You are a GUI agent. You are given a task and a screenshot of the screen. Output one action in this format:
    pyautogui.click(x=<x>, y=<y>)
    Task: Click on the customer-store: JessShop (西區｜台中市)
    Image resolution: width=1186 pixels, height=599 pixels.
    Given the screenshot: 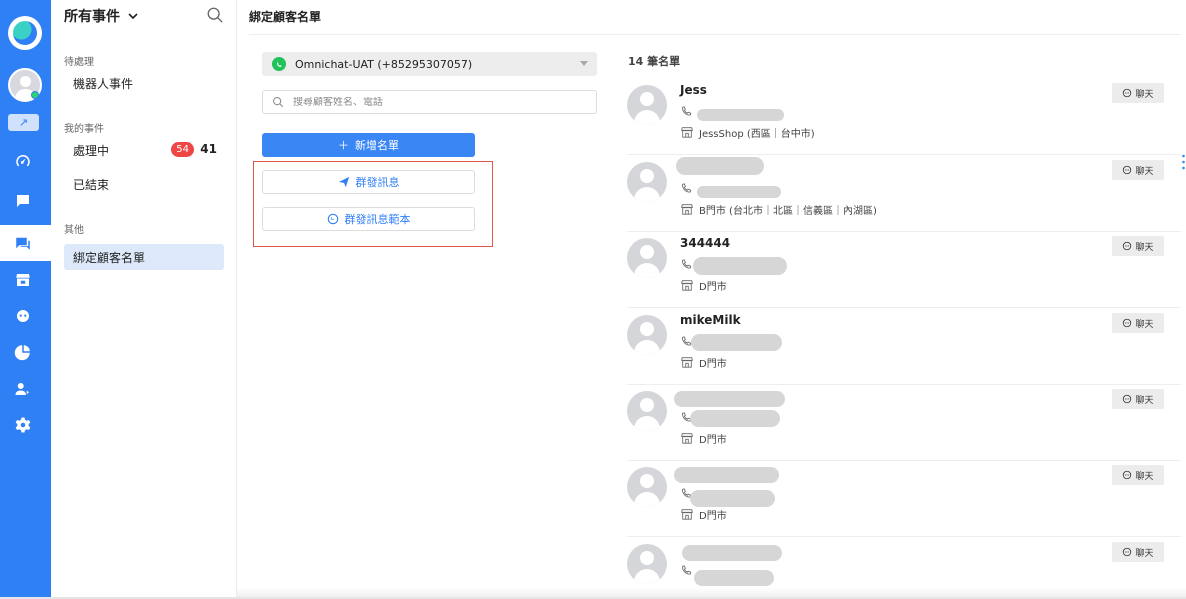 What is the action you would take?
    pyautogui.click(x=757, y=134)
    